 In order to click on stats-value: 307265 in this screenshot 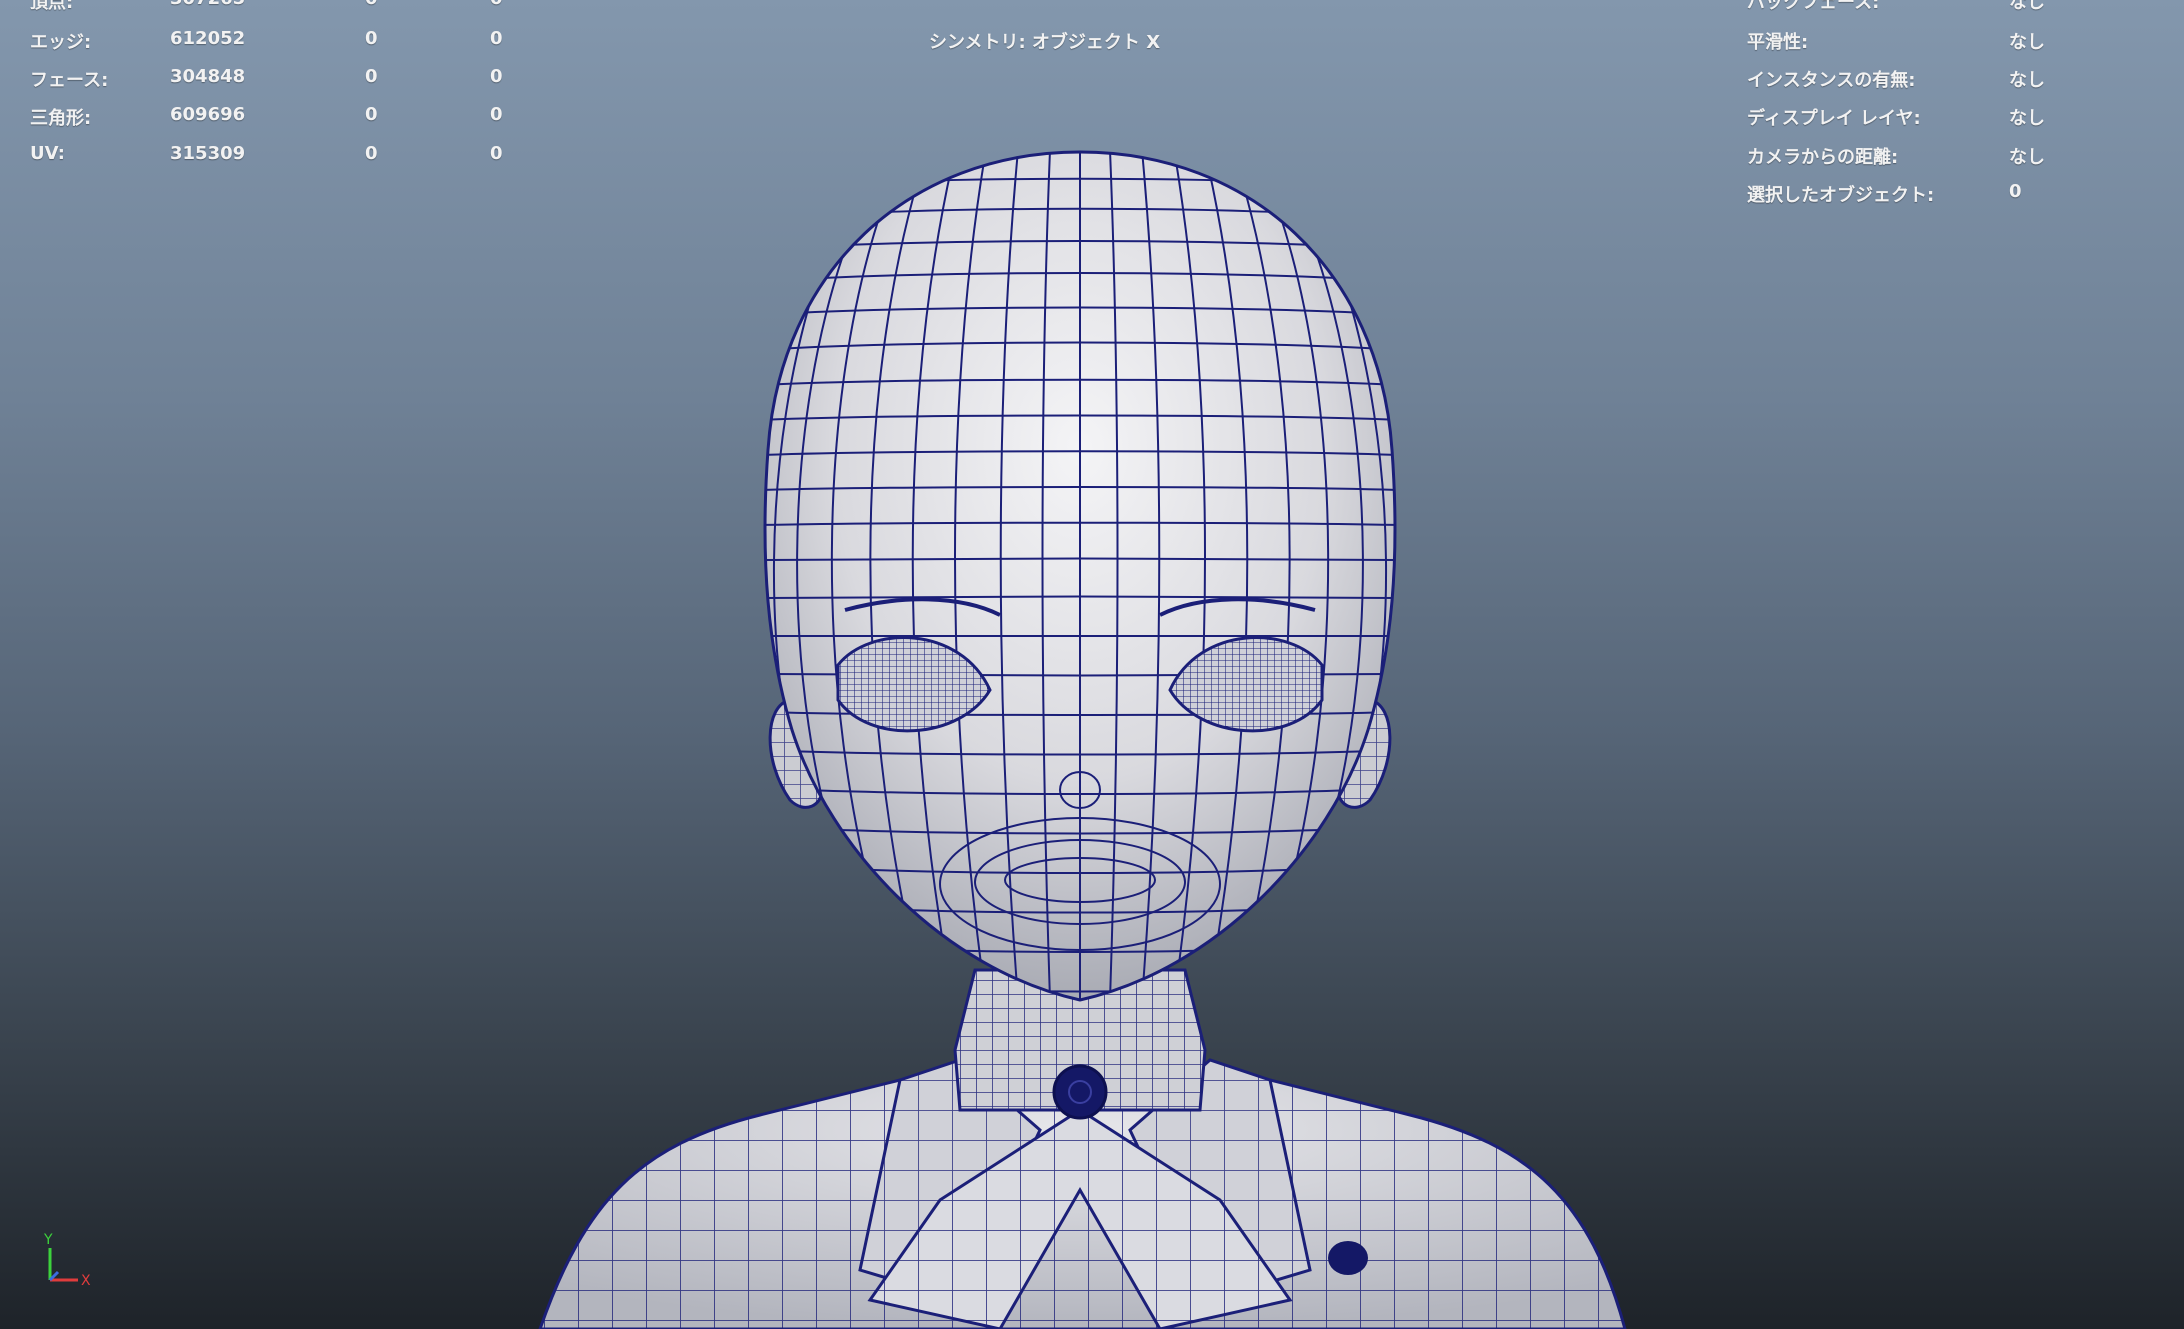, I will do `click(207, 4)`.